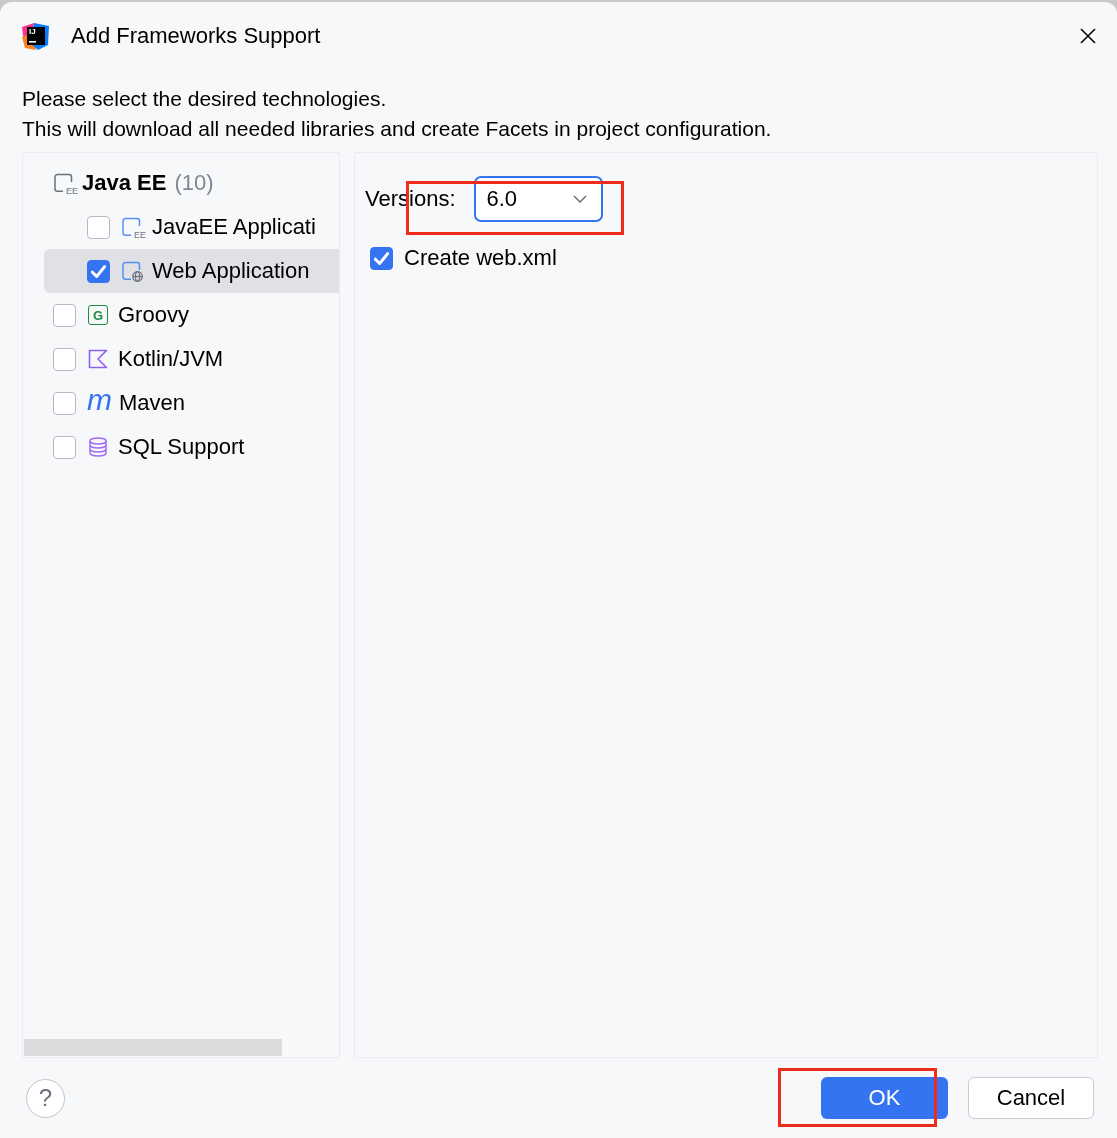 This screenshot has width=1117, height=1138. I want to click on help-button: ?, so click(45, 1098).